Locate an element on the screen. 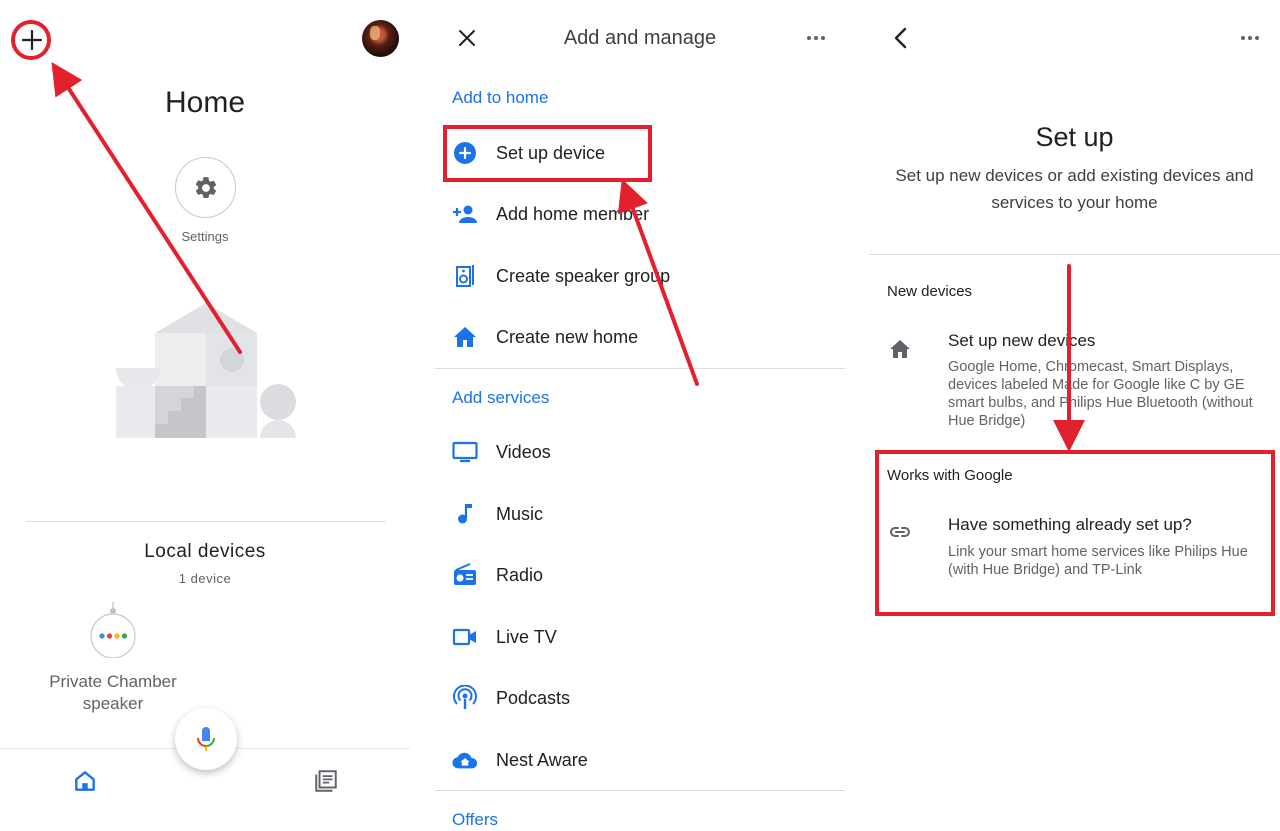 The height and width of the screenshot is (831, 1280). radio-icon is located at coordinates (465, 575).